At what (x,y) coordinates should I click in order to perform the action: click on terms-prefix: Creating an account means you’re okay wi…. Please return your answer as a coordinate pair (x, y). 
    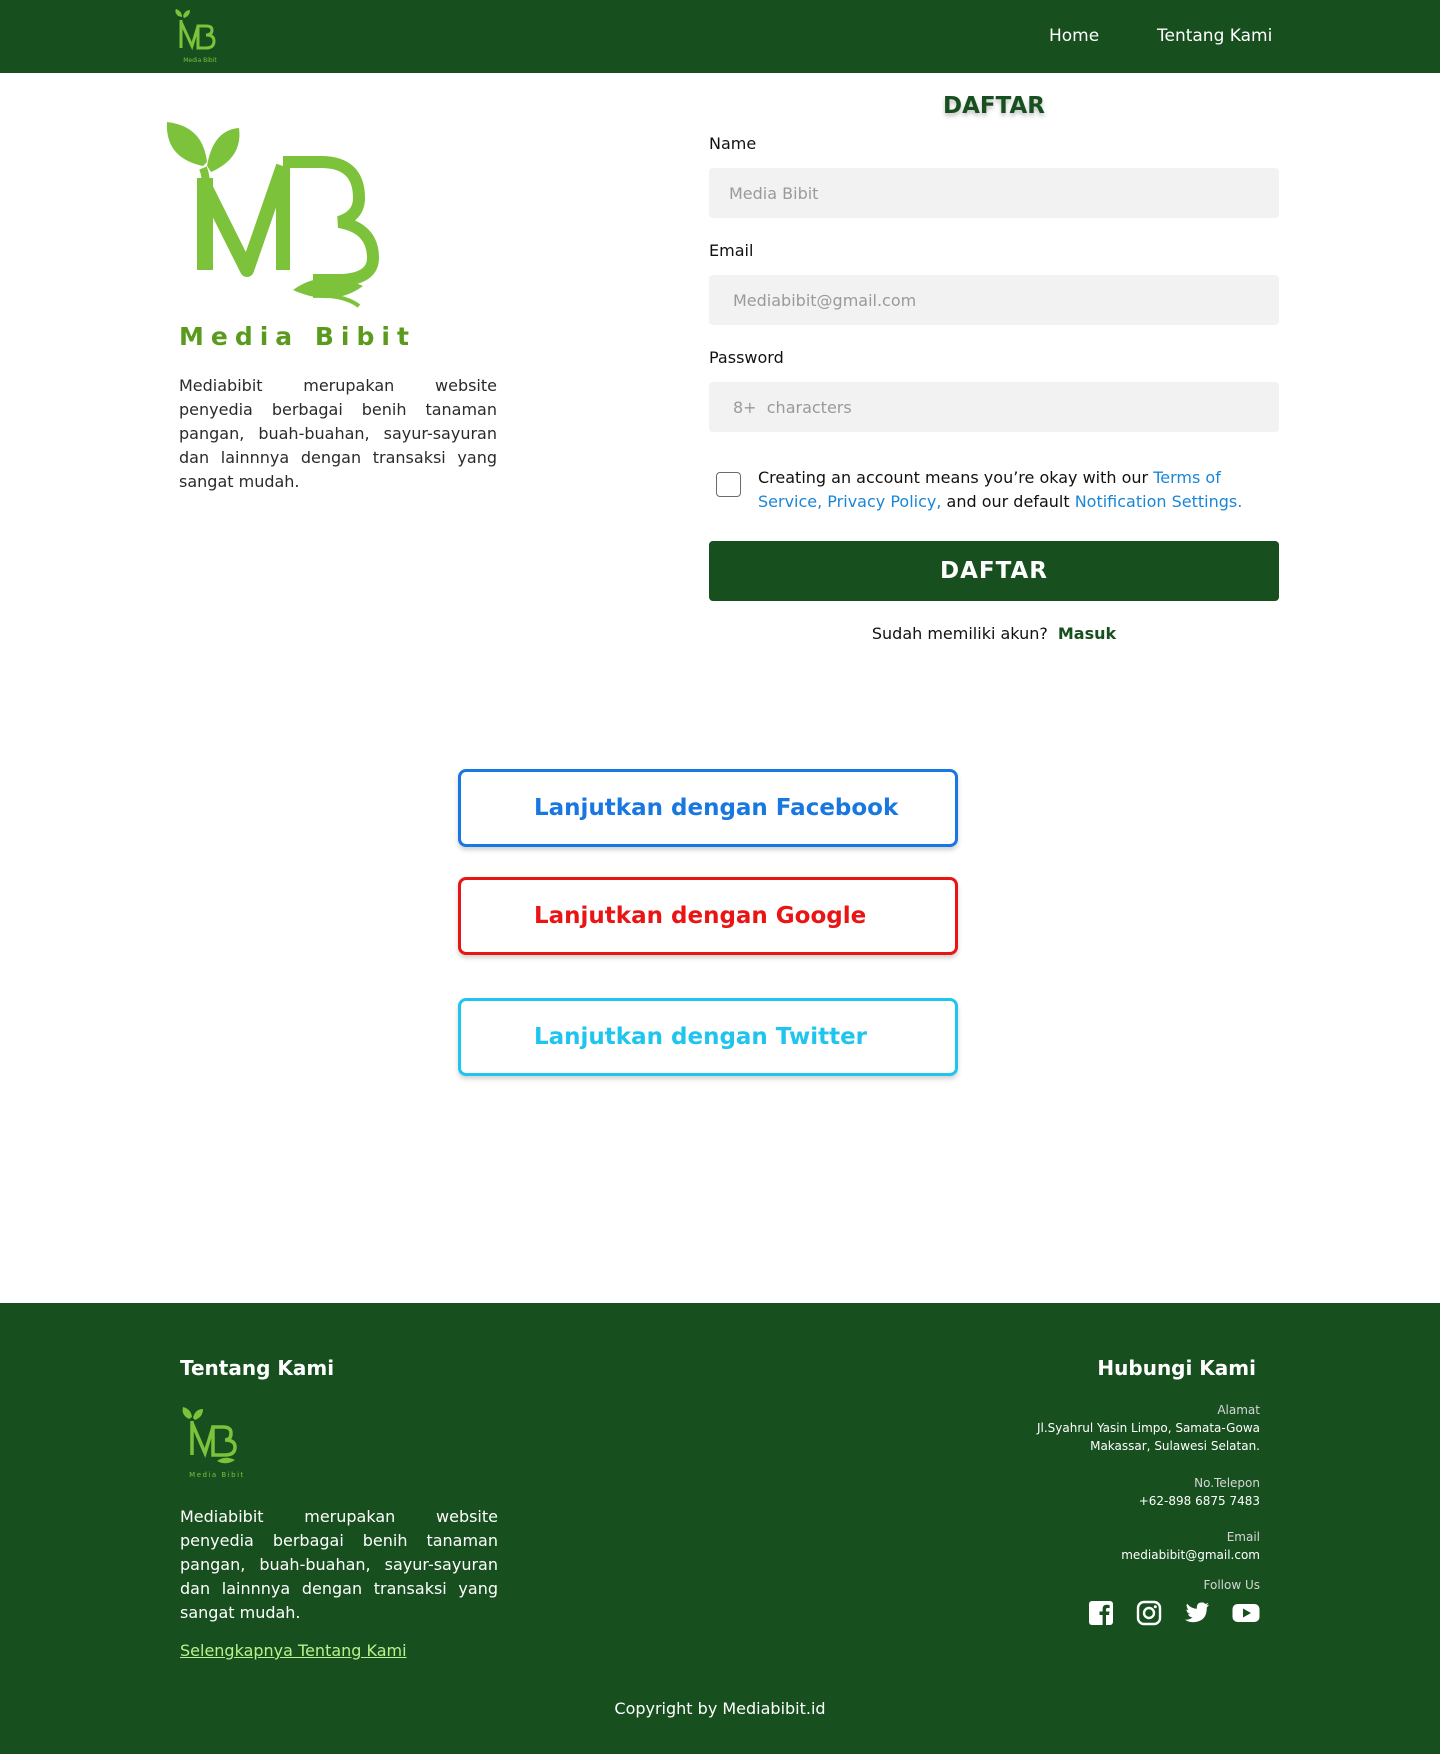
    Looking at the image, I should click on (956, 477).